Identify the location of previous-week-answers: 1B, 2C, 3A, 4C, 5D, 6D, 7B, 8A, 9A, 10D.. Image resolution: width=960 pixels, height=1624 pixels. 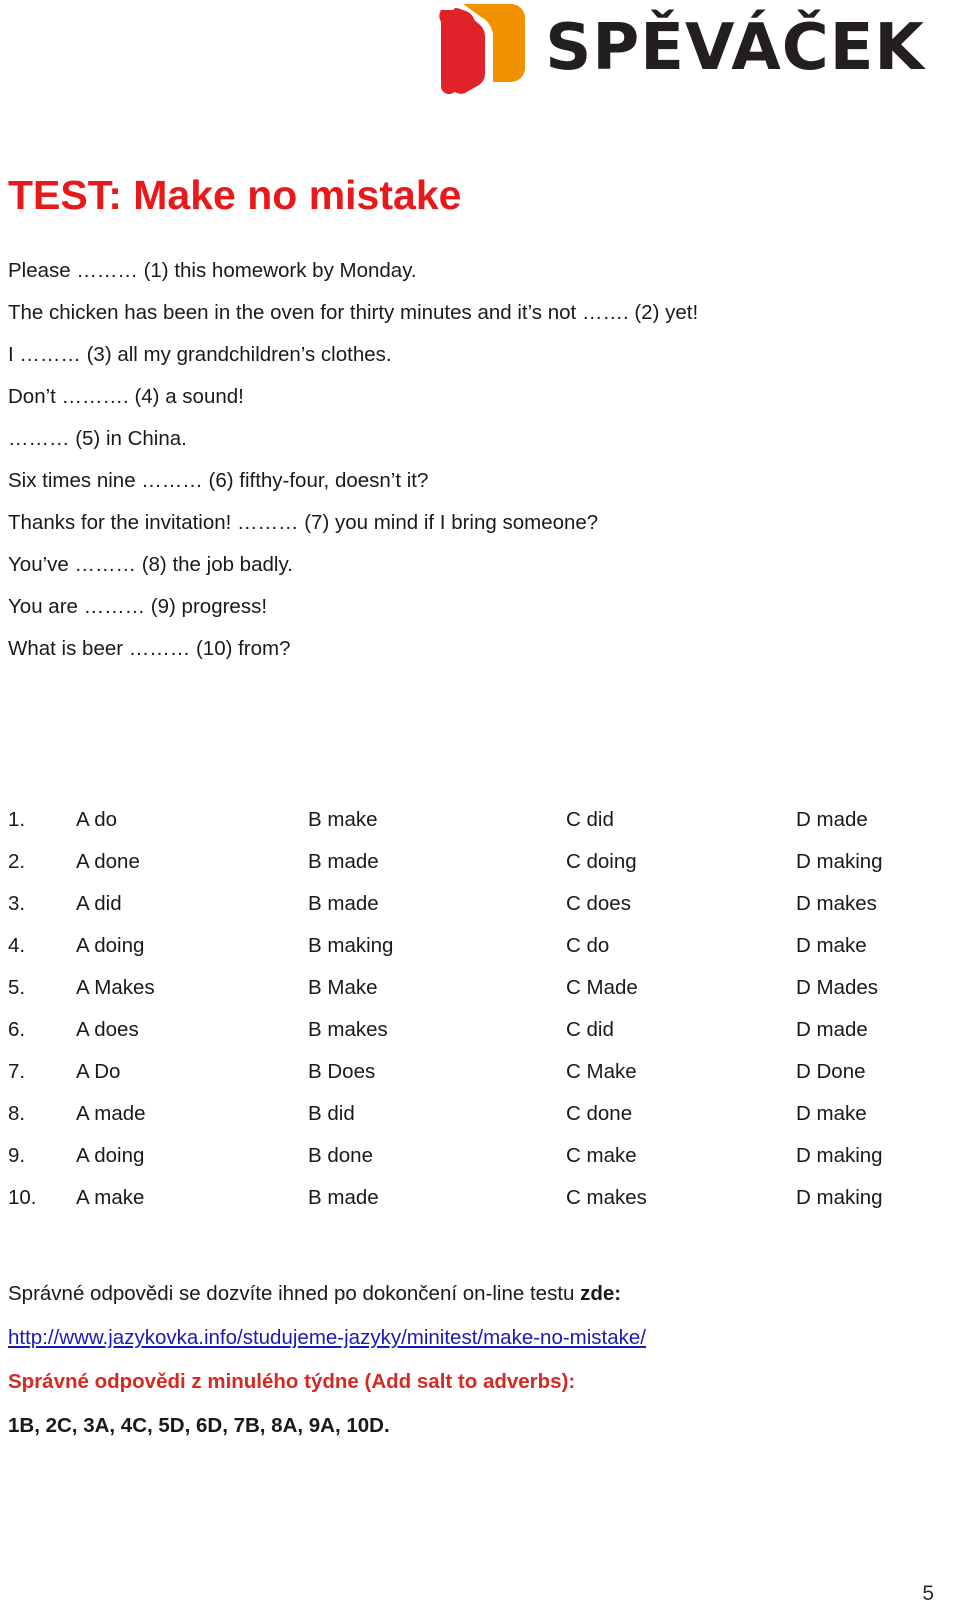
(199, 1425).